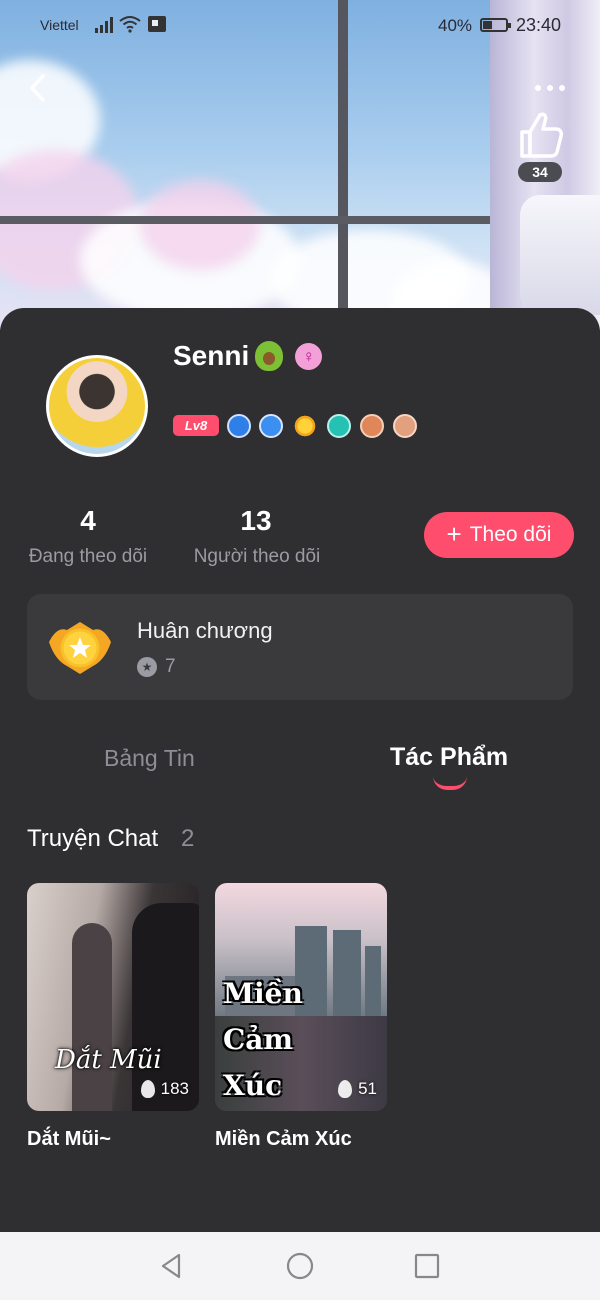  I want to click on cover-figure, so click(92, 1017).